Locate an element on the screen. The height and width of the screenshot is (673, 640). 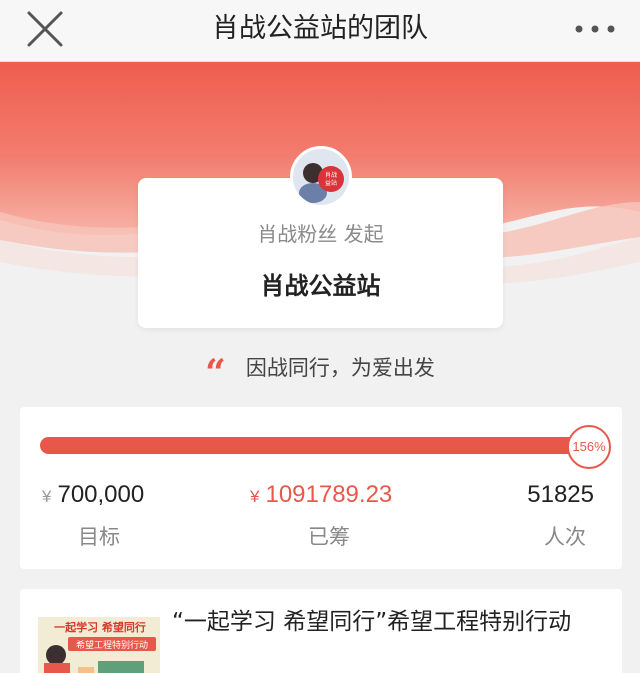
quote-icon: “ is located at coordinates (215, 373).